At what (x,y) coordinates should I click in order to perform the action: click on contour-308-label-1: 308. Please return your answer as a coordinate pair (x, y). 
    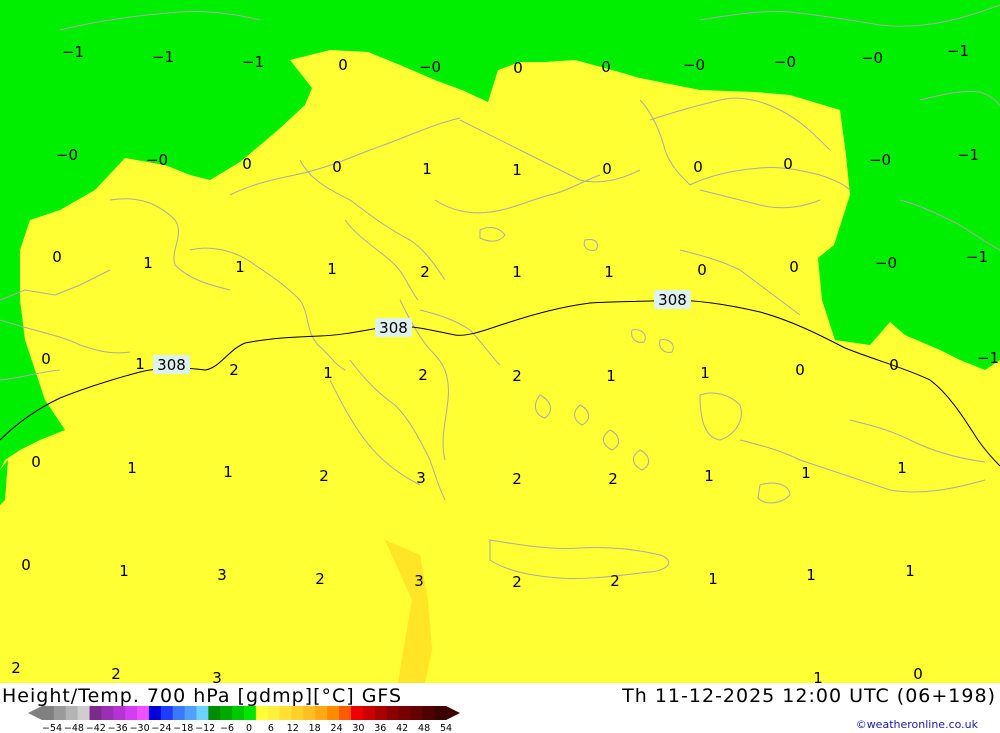
    Looking at the image, I should click on (171, 364).